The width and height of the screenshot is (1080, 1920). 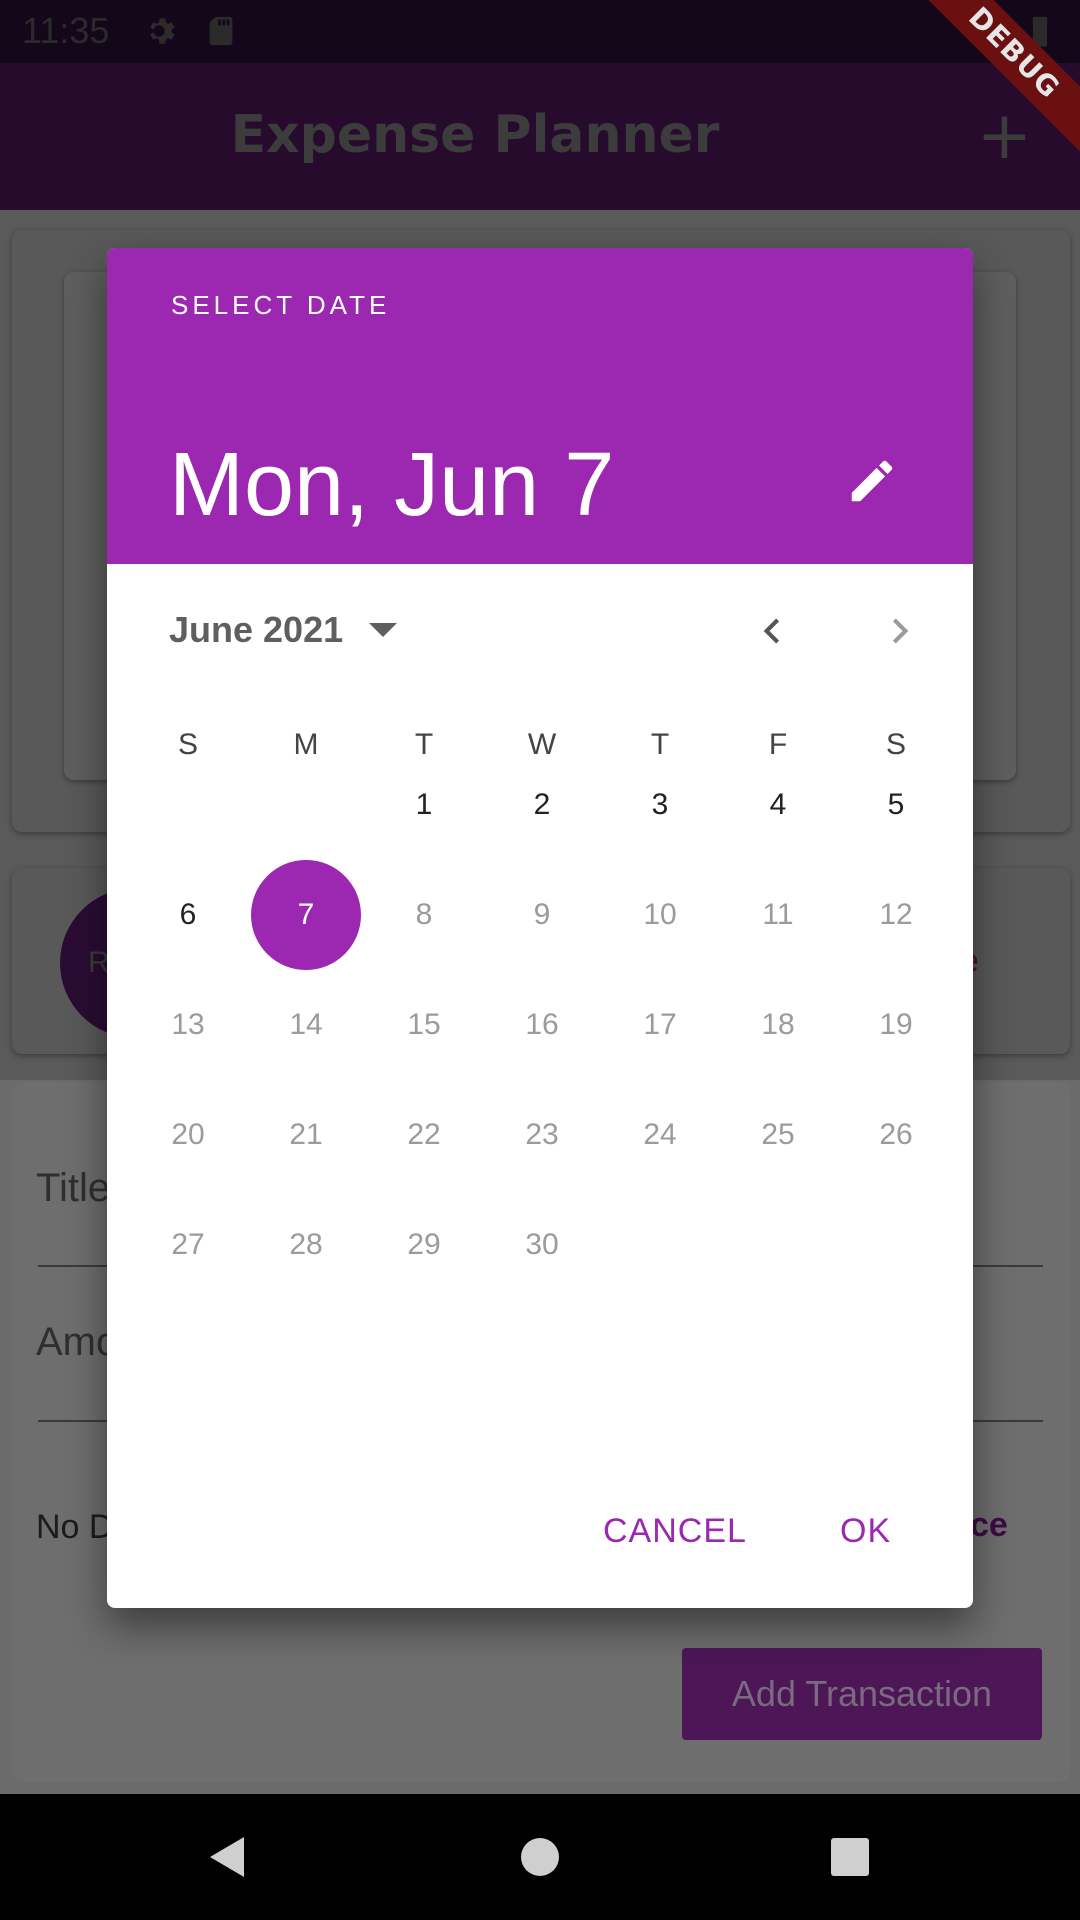 What do you see at coordinates (542, 1025) in the screenshot?
I see `calendar-day: 16` at bounding box center [542, 1025].